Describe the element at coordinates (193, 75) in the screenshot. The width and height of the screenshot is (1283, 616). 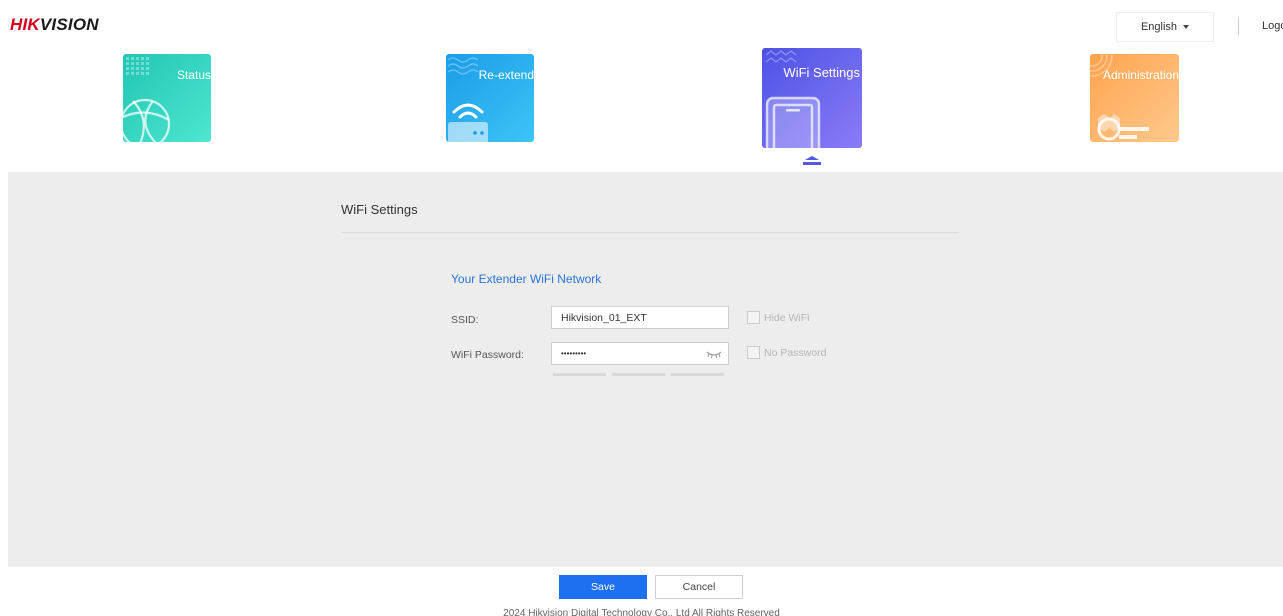
I see `tile-status-label: Status` at that location.